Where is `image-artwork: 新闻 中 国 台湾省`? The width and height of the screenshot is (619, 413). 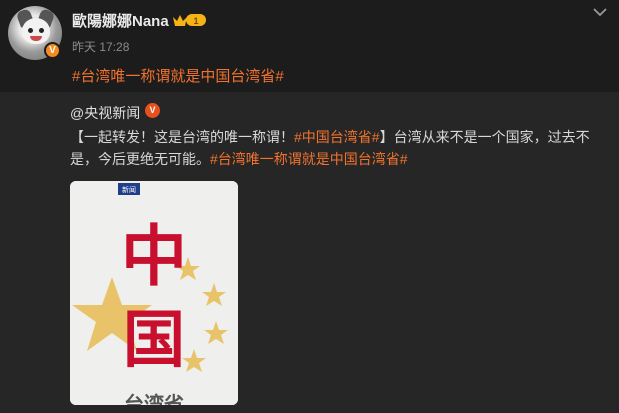
image-artwork: 新闻 中 国 台湾省 is located at coordinates (154, 293).